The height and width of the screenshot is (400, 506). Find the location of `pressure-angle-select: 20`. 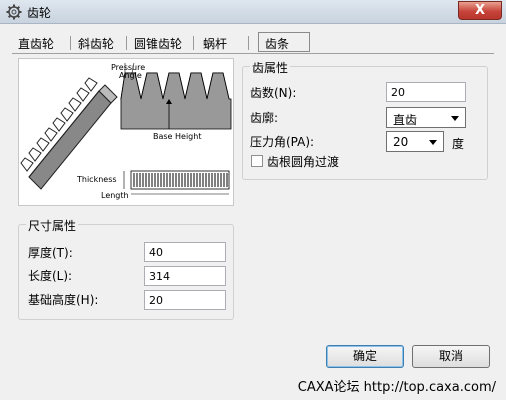

pressure-angle-select: 20 is located at coordinates (415, 141).